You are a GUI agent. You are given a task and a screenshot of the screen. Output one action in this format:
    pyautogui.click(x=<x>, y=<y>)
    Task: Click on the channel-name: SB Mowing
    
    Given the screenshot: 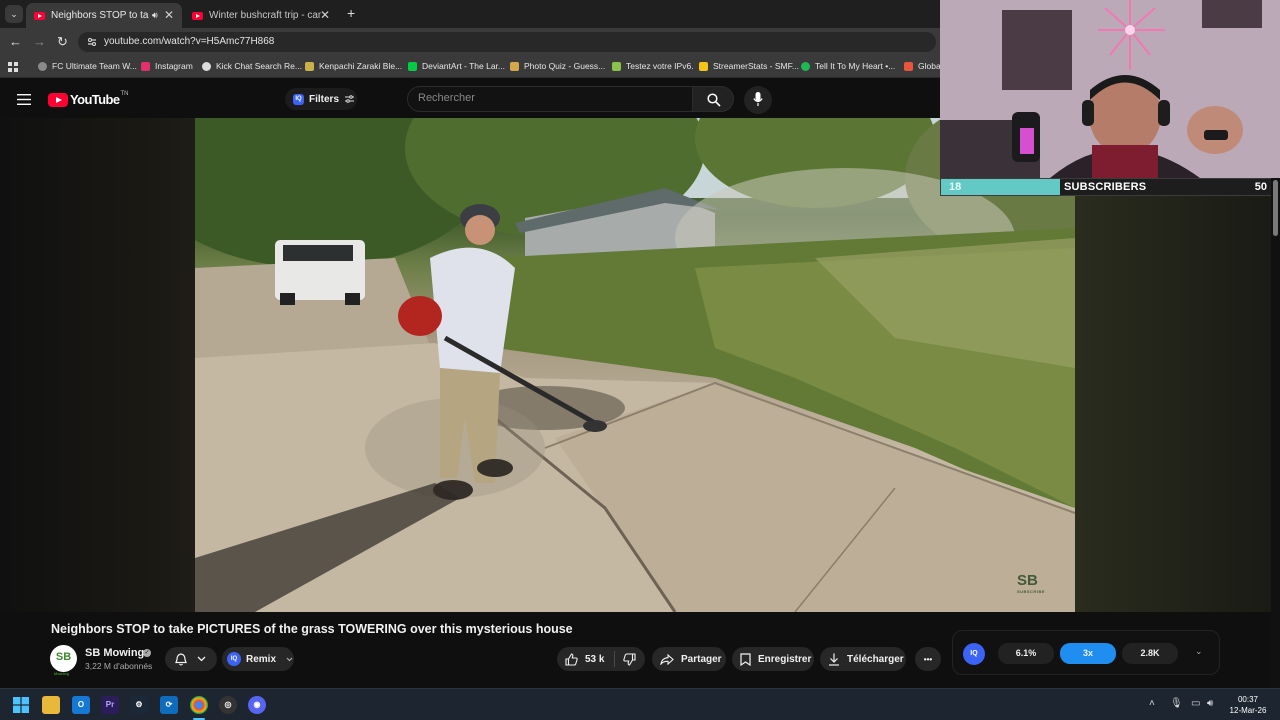 What is the action you would take?
    pyautogui.click(x=114, y=653)
    